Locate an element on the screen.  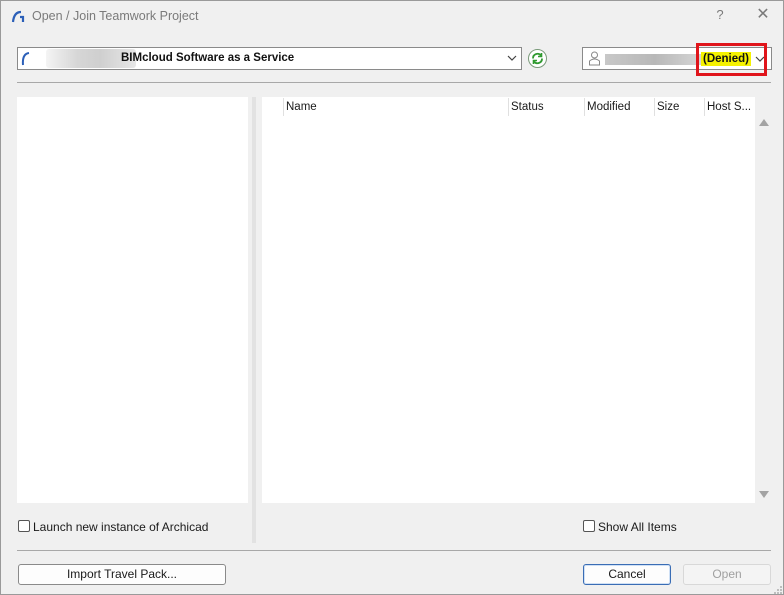
user-icon is located at coordinates (594, 58).